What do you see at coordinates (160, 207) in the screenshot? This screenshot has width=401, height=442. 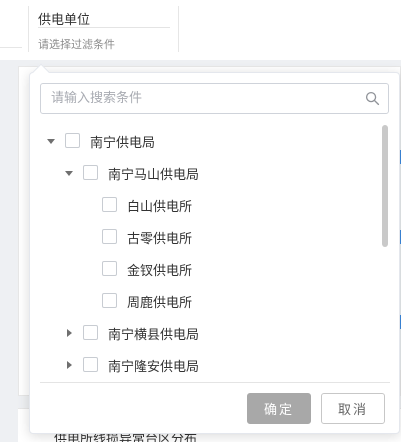 I see `tree-node-label: 白山供电所` at bounding box center [160, 207].